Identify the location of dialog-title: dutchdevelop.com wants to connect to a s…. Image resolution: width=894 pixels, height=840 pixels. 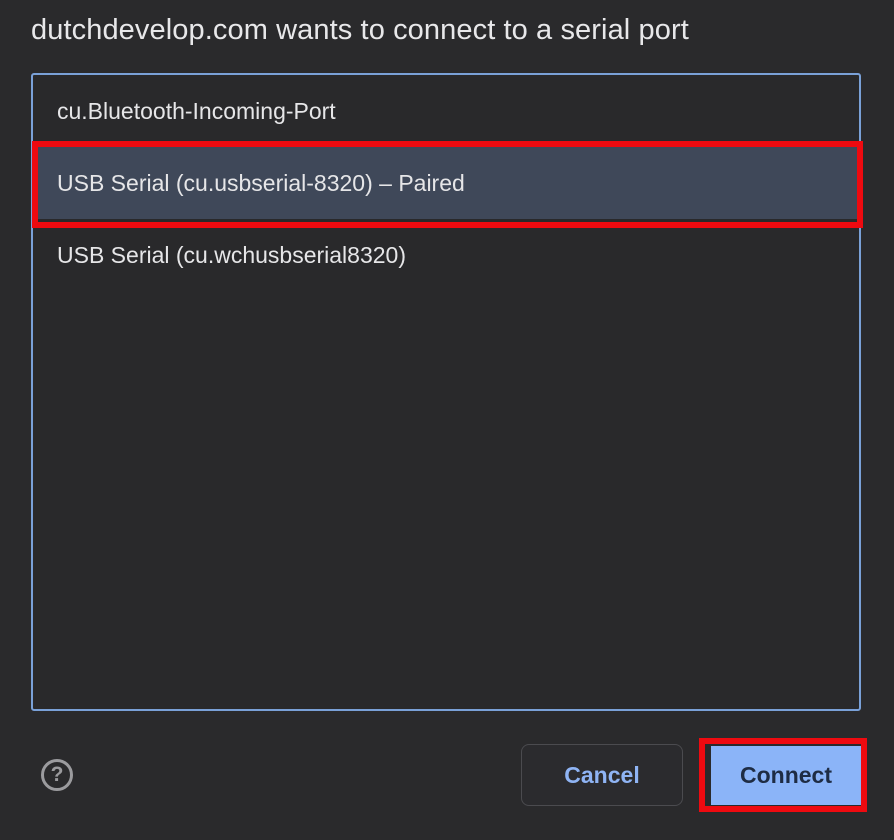
(360, 30).